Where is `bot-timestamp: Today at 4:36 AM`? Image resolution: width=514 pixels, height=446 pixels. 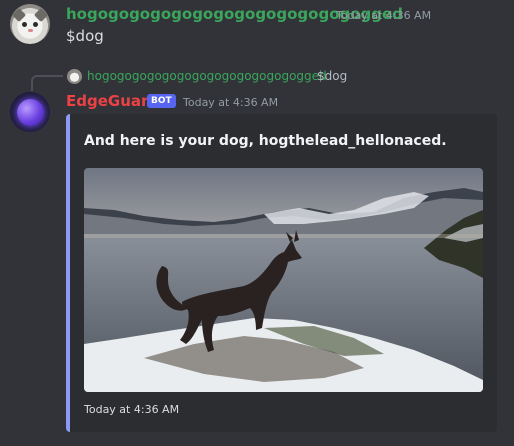 bot-timestamp: Today at 4:36 AM is located at coordinates (231, 102).